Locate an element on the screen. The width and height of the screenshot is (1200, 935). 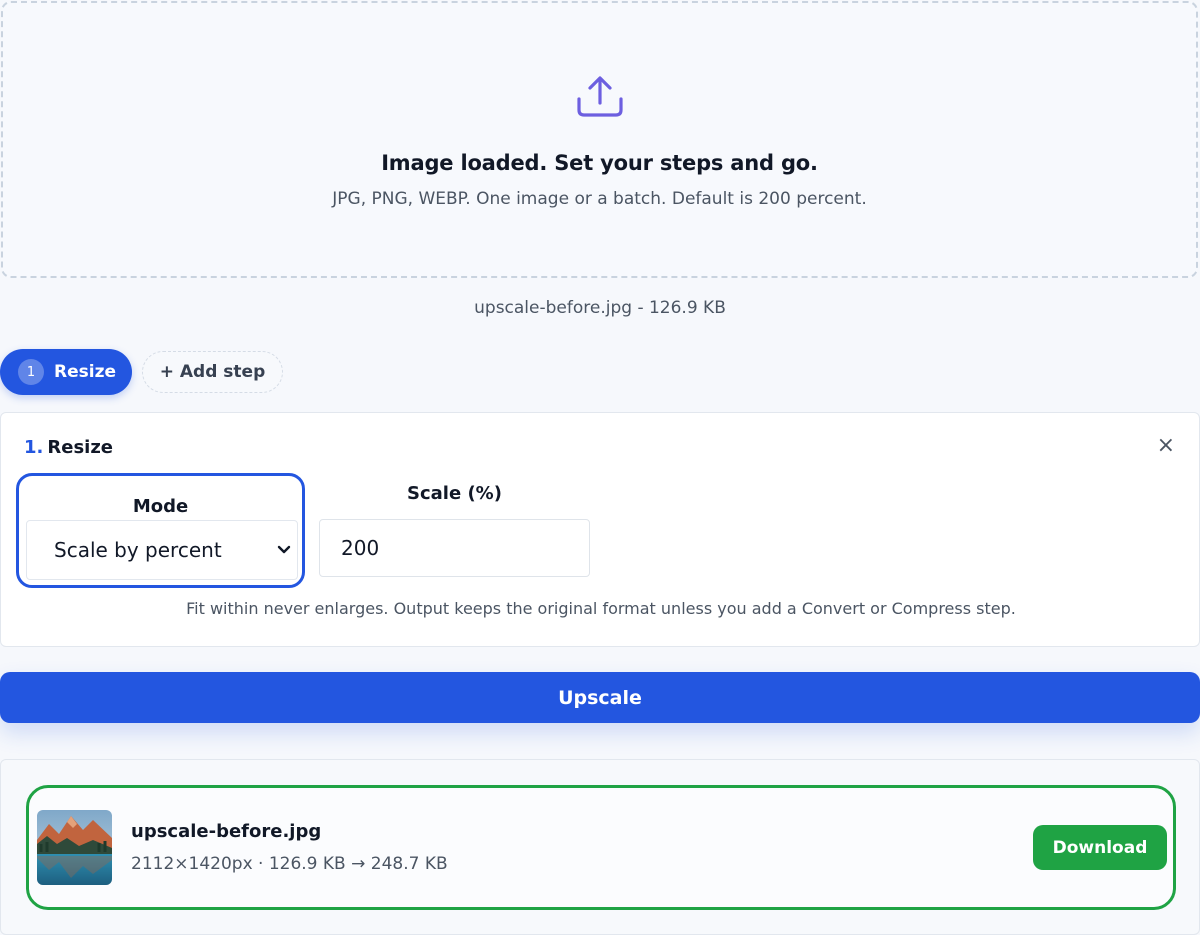
step-tab-resize: 1 Resize is located at coordinates (66, 372).